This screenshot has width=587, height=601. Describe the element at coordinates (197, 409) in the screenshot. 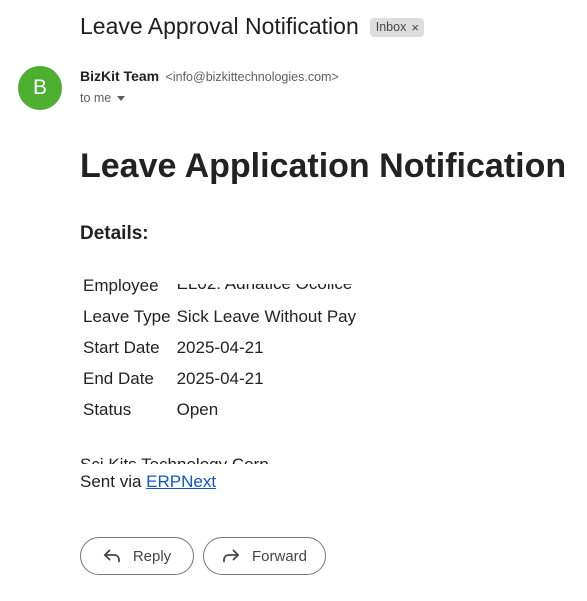

I see `row-value: Open` at that location.